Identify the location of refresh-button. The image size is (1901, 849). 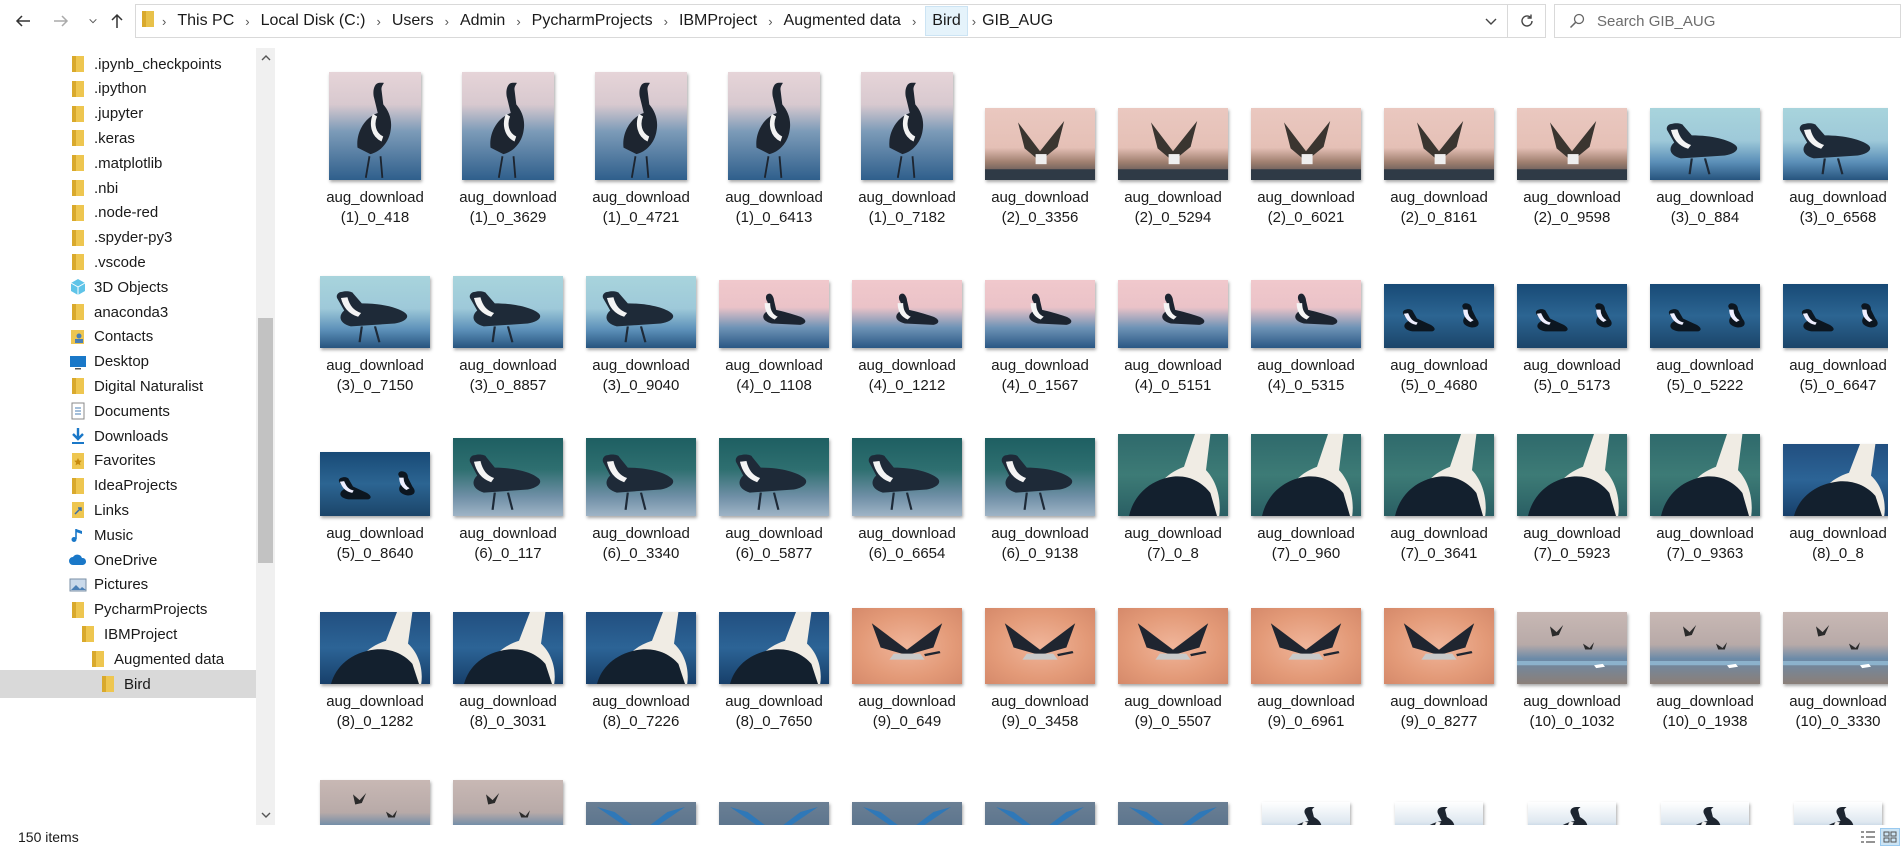
(1527, 21).